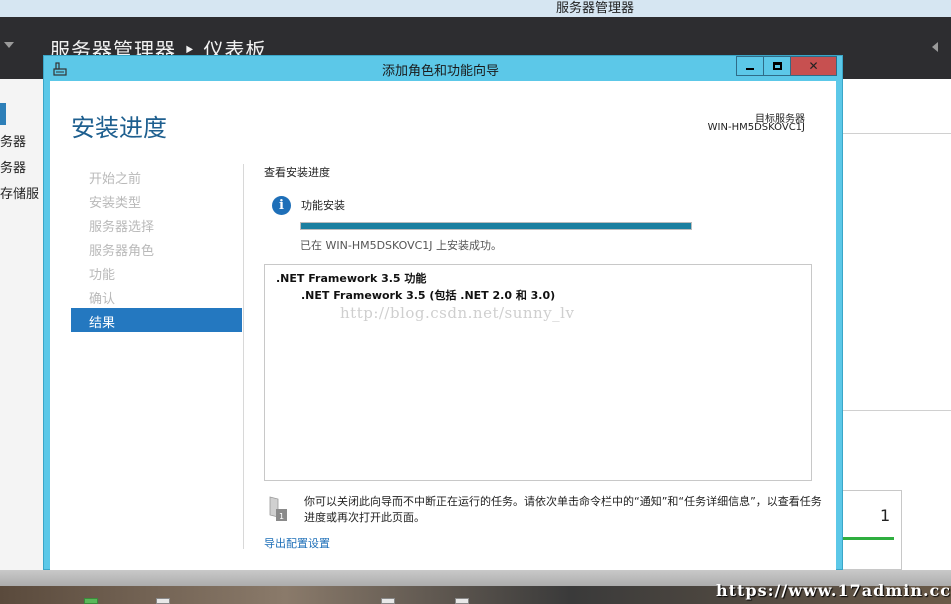 This screenshot has height=604, width=951. Describe the element at coordinates (351, 278) in the screenshot. I see `list-item: .NET Framework 3.5 功能` at that location.